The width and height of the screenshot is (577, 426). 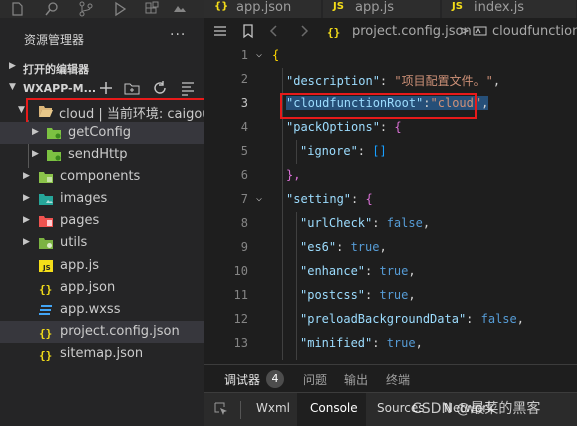 What do you see at coordinates (329, 151) in the screenshot?
I see `json-key: "ignore"` at bounding box center [329, 151].